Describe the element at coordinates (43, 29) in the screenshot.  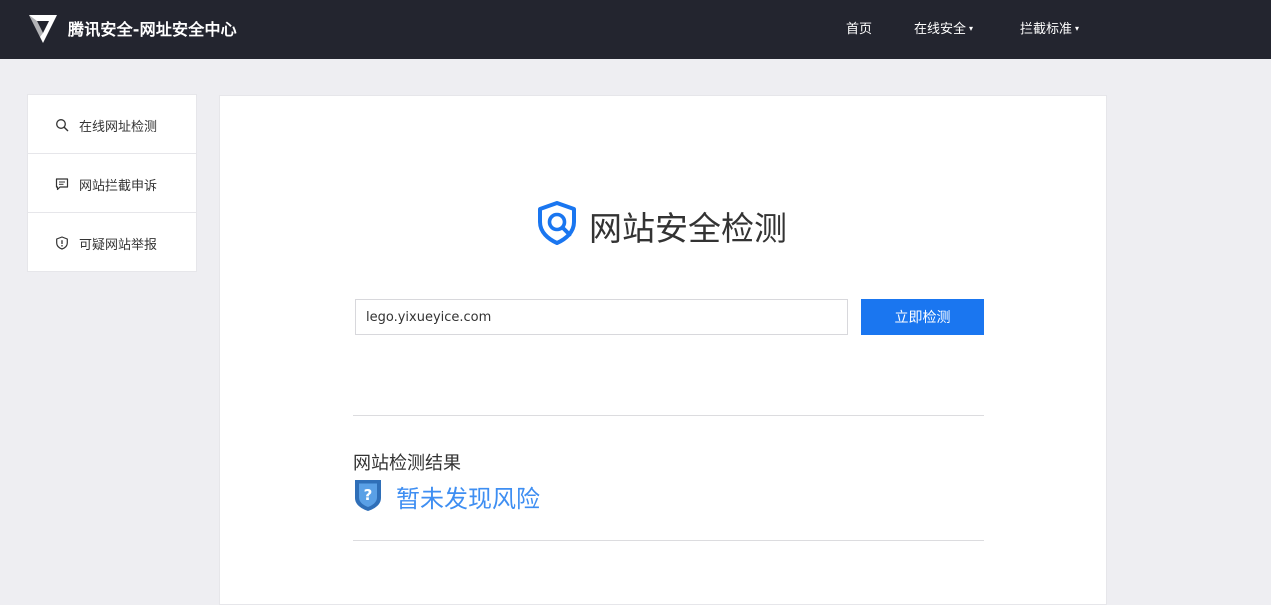
I see `tencent-shield-logo-icon` at that location.